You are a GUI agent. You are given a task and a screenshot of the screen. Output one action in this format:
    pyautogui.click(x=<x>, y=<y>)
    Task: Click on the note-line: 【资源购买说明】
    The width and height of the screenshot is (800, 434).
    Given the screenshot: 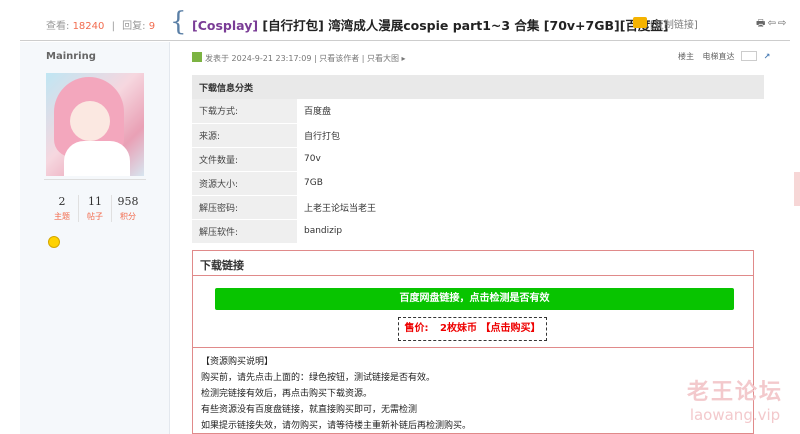 What is the action you would take?
    pyautogui.click(x=237, y=362)
    